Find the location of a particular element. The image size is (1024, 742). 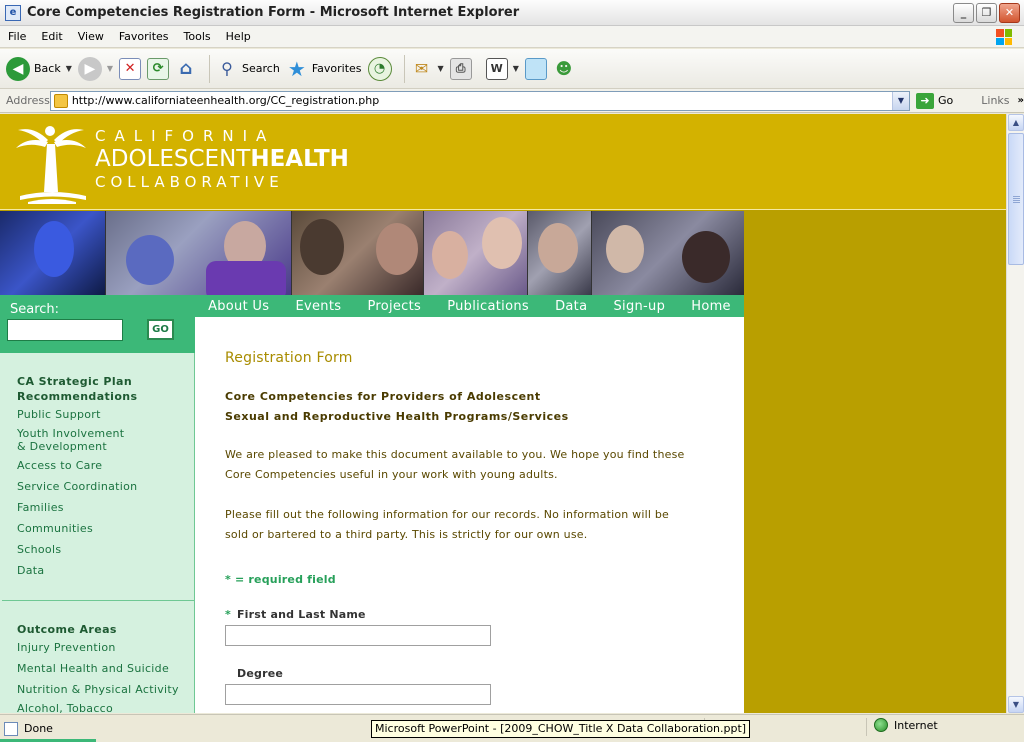

forward-dropdown-icon: ▼ is located at coordinates (110, 68).